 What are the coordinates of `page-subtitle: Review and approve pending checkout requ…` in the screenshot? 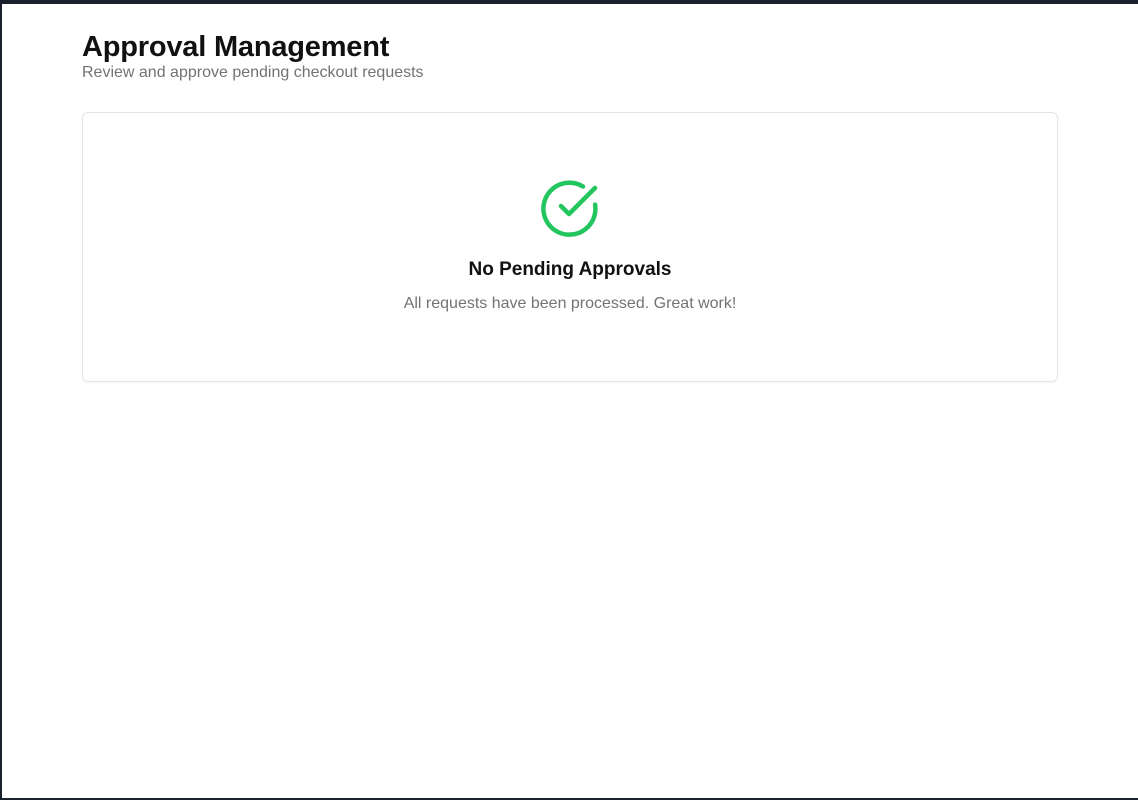 It's located at (253, 72).